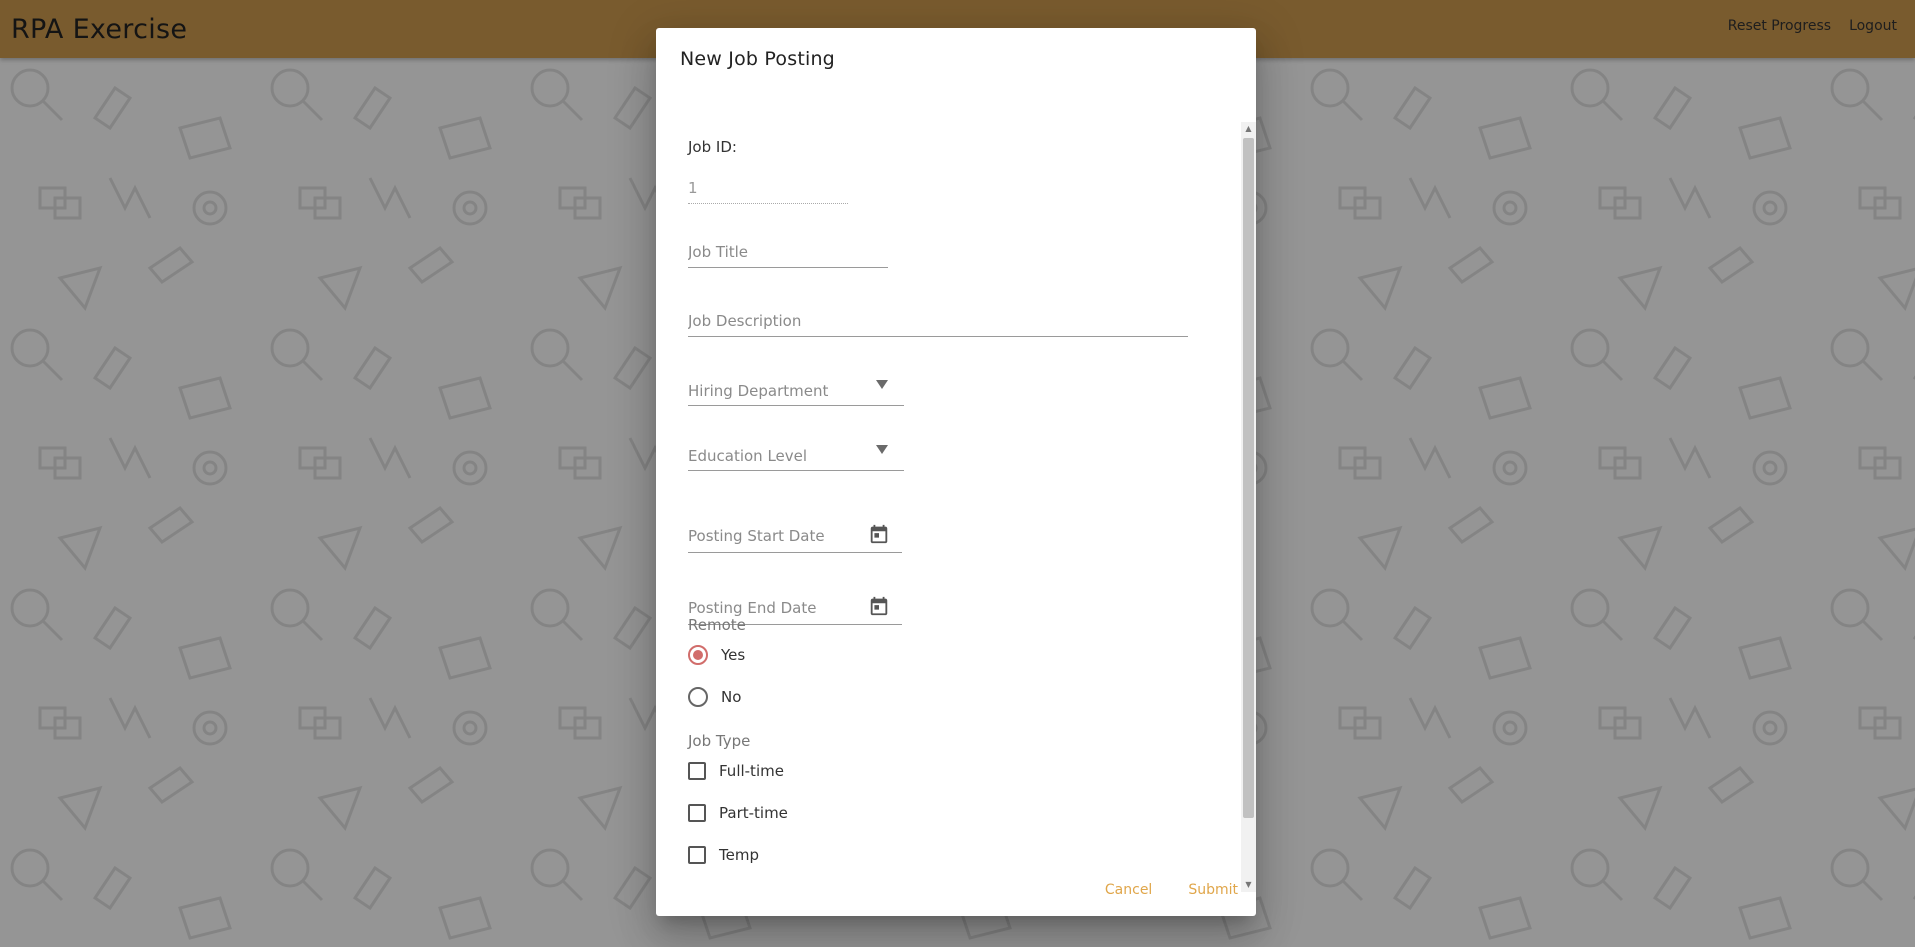 The image size is (1915, 947). What do you see at coordinates (753, 813) in the screenshot?
I see `job-type-option-label: Part-time` at bounding box center [753, 813].